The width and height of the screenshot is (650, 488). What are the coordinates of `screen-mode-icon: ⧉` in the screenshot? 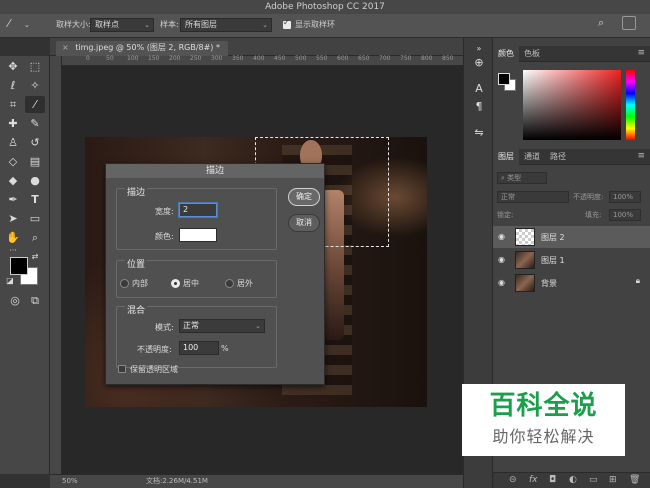 It's located at (35, 300).